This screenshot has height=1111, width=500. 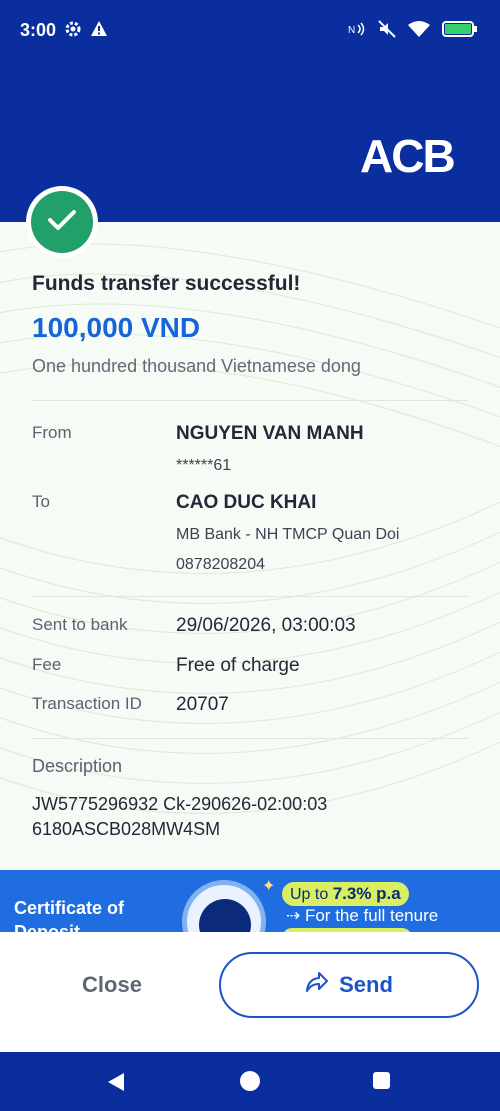 I want to click on mute-icon, so click(x=387, y=31).